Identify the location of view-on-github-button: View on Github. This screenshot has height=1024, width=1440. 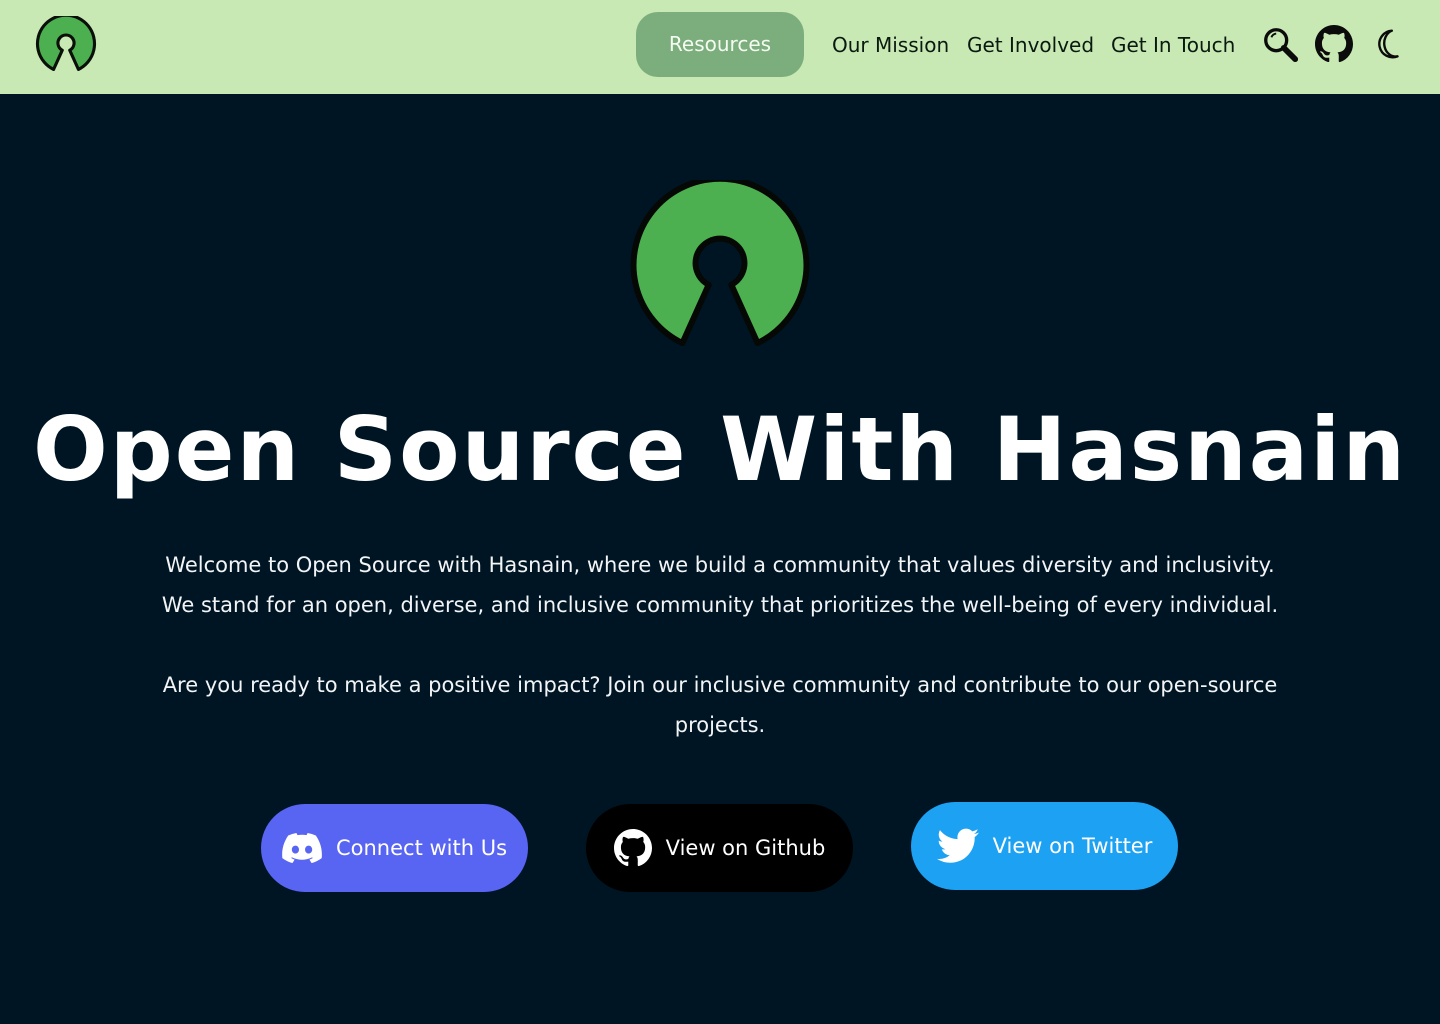
(719, 848).